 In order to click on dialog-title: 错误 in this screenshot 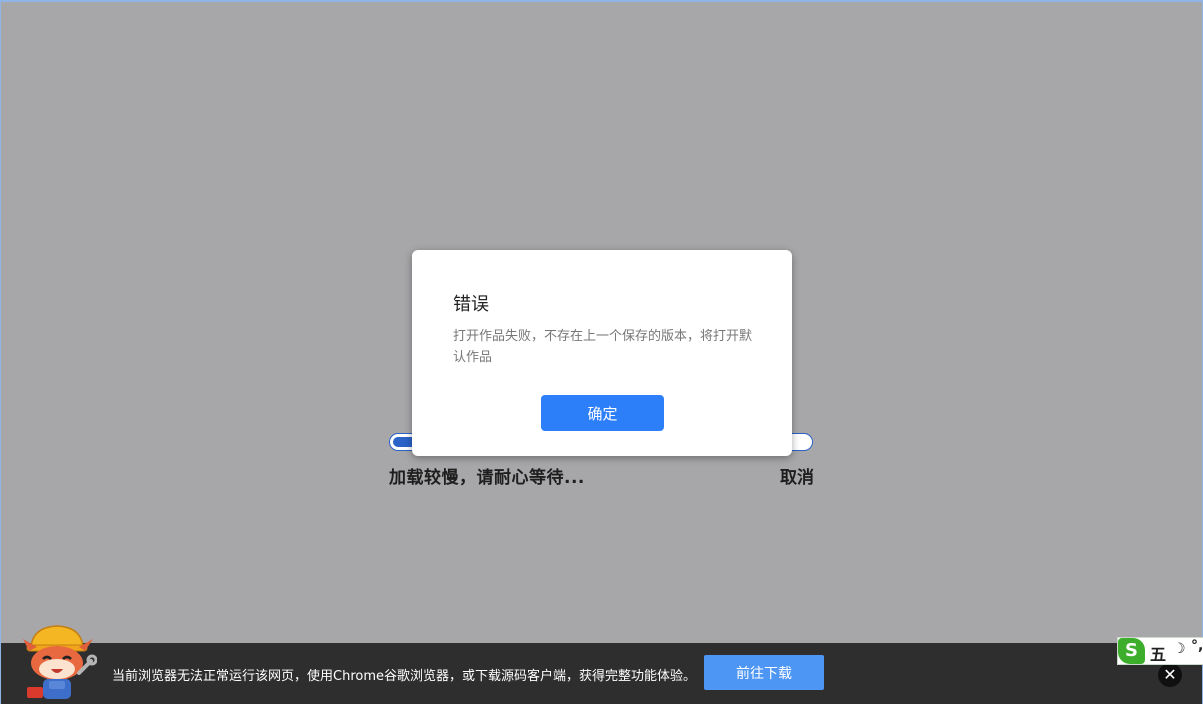, I will do `click(471, 304)`.